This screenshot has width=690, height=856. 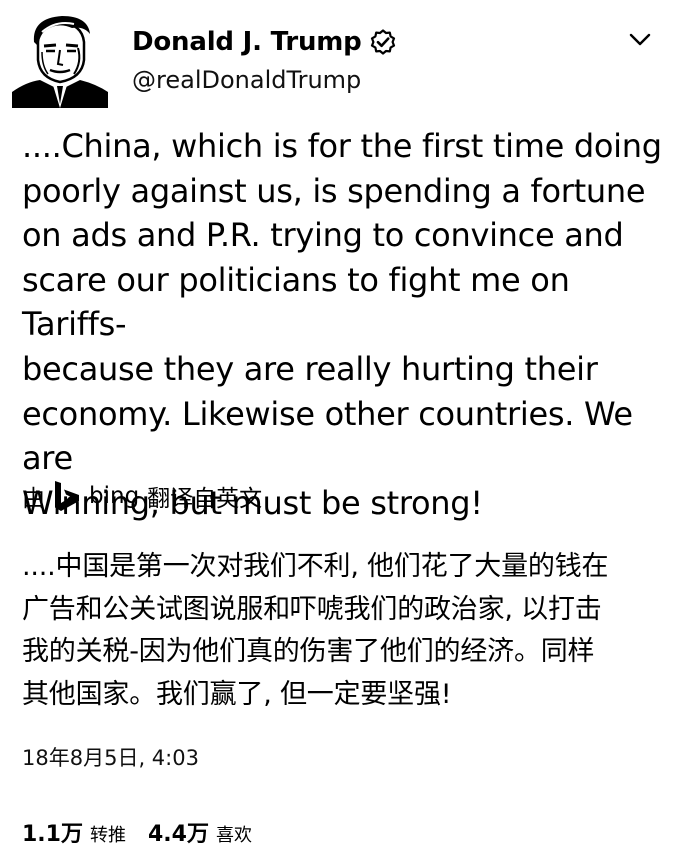 I want to click on translation-provider: bing, so click(x=114, y=496).